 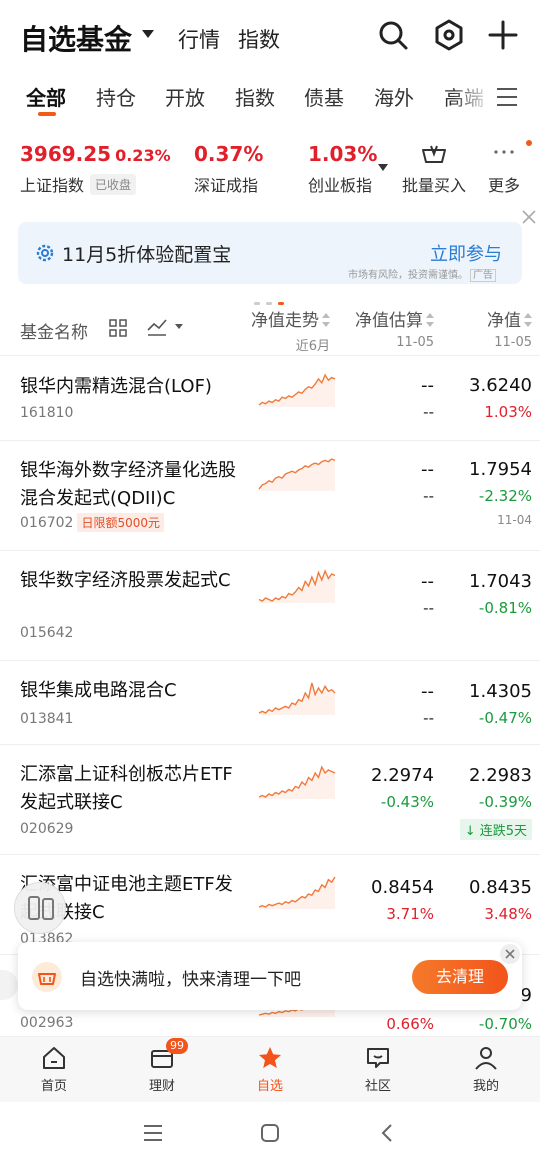 What do you see at coordinates (47, 633) in the screenshot?
I see `fund-code: 015642` at bounding box center [47, 633].